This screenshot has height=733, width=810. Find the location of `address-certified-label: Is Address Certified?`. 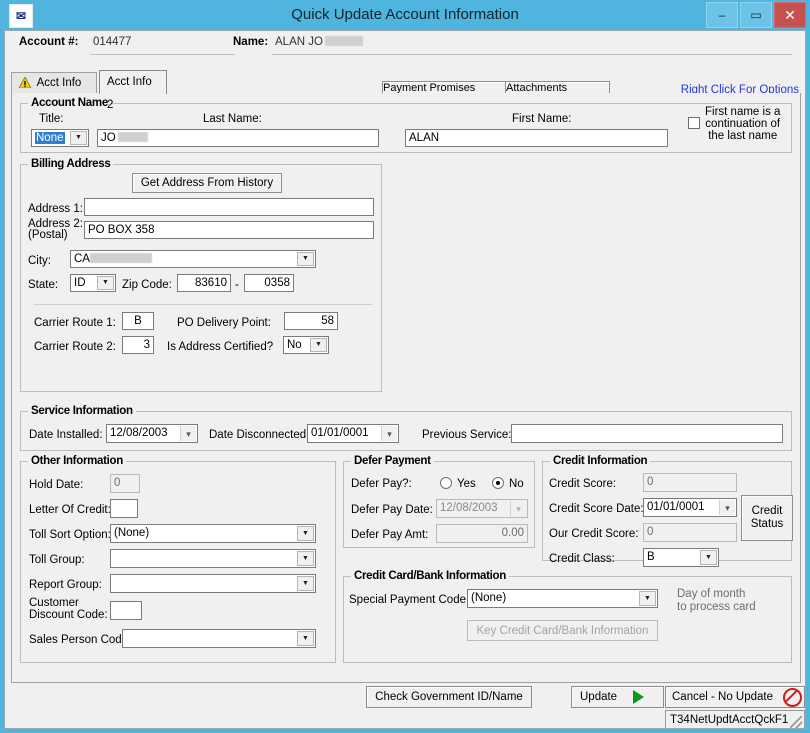

address-certified-label: Is Address Certified? is located at coordinates (220, 347).